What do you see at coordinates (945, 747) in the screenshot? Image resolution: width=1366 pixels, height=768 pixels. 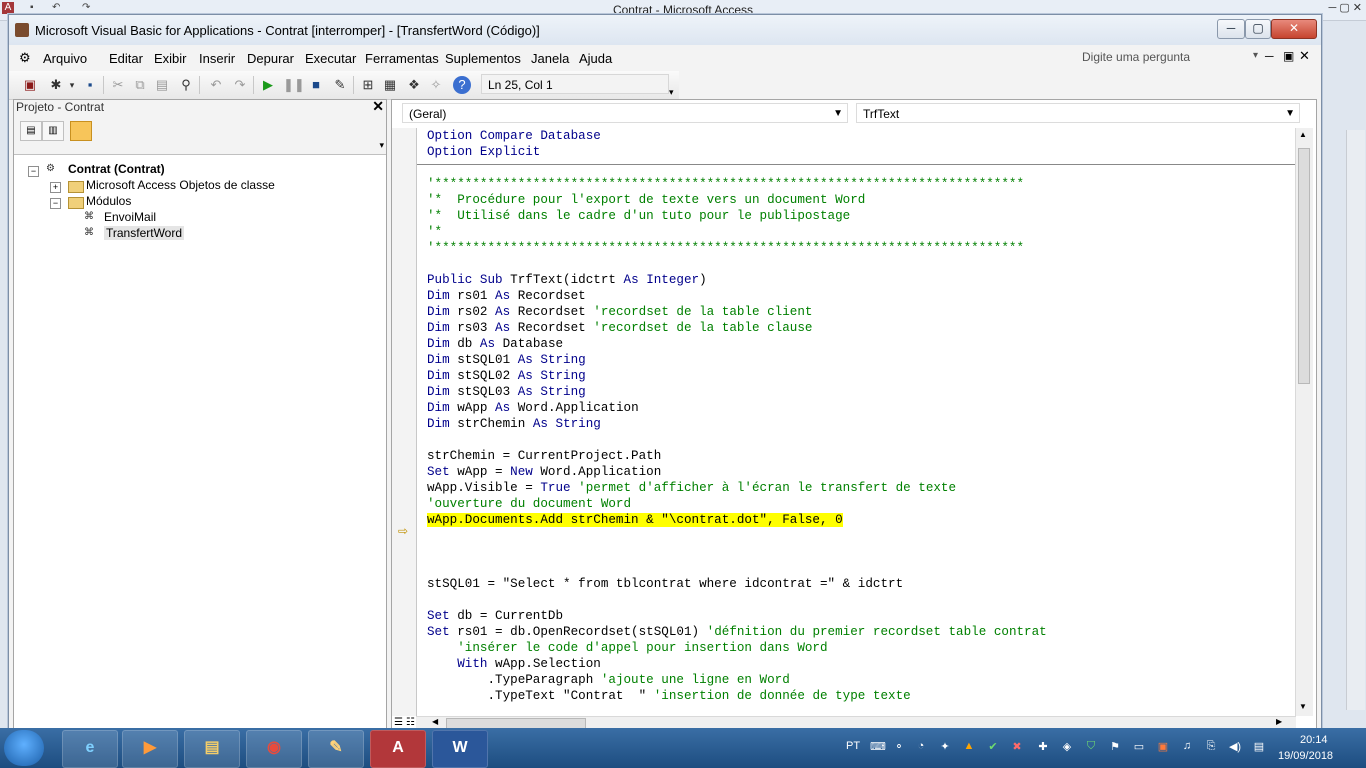 I see `tray-app-icon: ✦` at bounding box center [945, 747].